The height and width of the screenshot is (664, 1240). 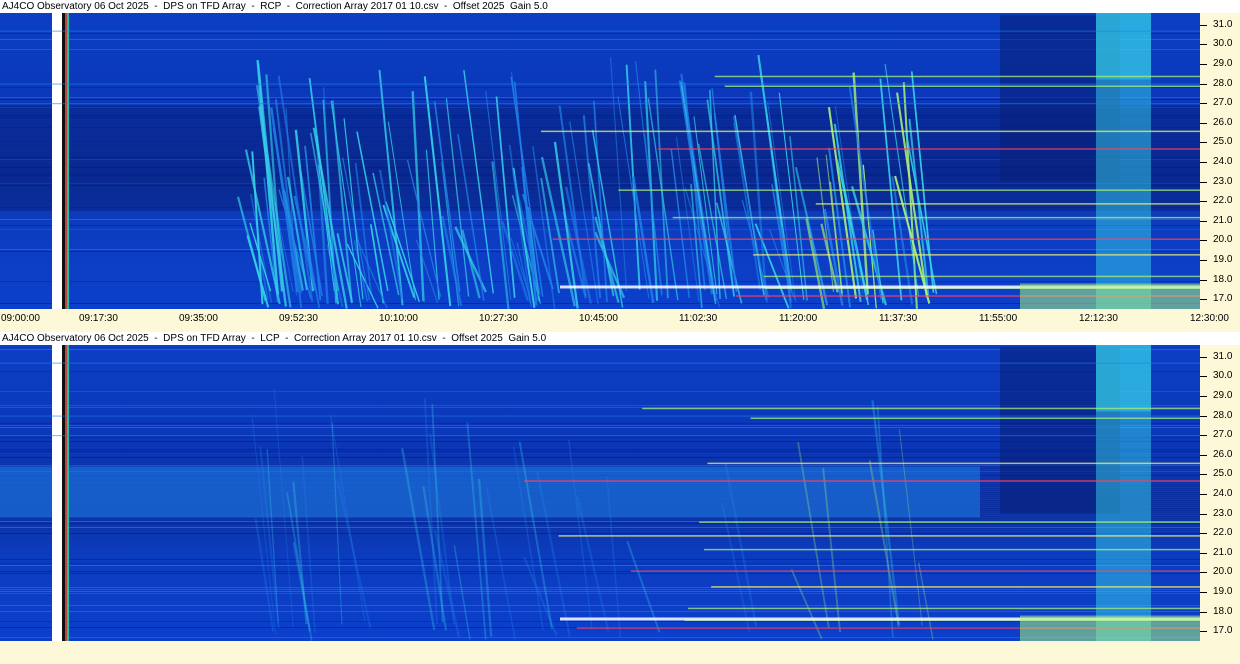 What do you see at coordinates (1223, 44) in the screenshot?
I see `ytick-label: 30.0` at bounding box center [1223, 44].